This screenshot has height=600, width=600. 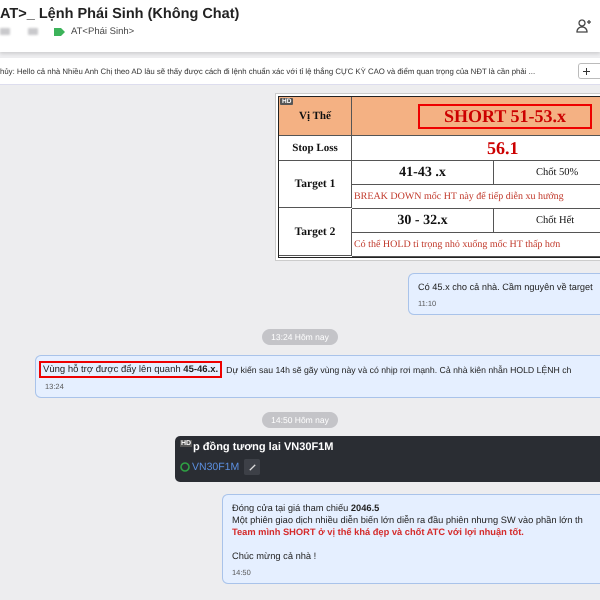 What do you see at coordinates (584, 26) in the screenshot?
I see `add-member-icon` at bounding box center [584, 26].